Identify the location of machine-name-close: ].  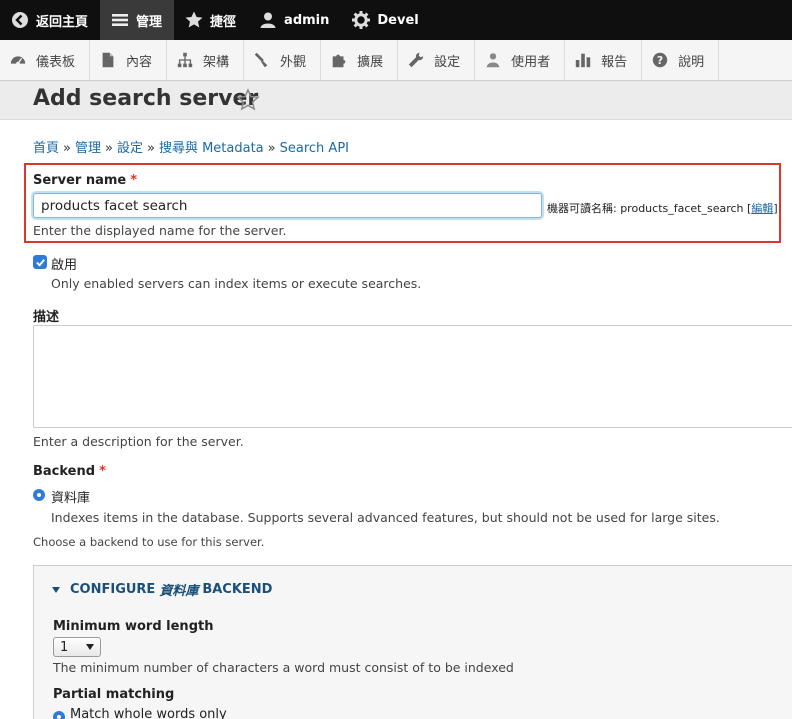
(775, 208).